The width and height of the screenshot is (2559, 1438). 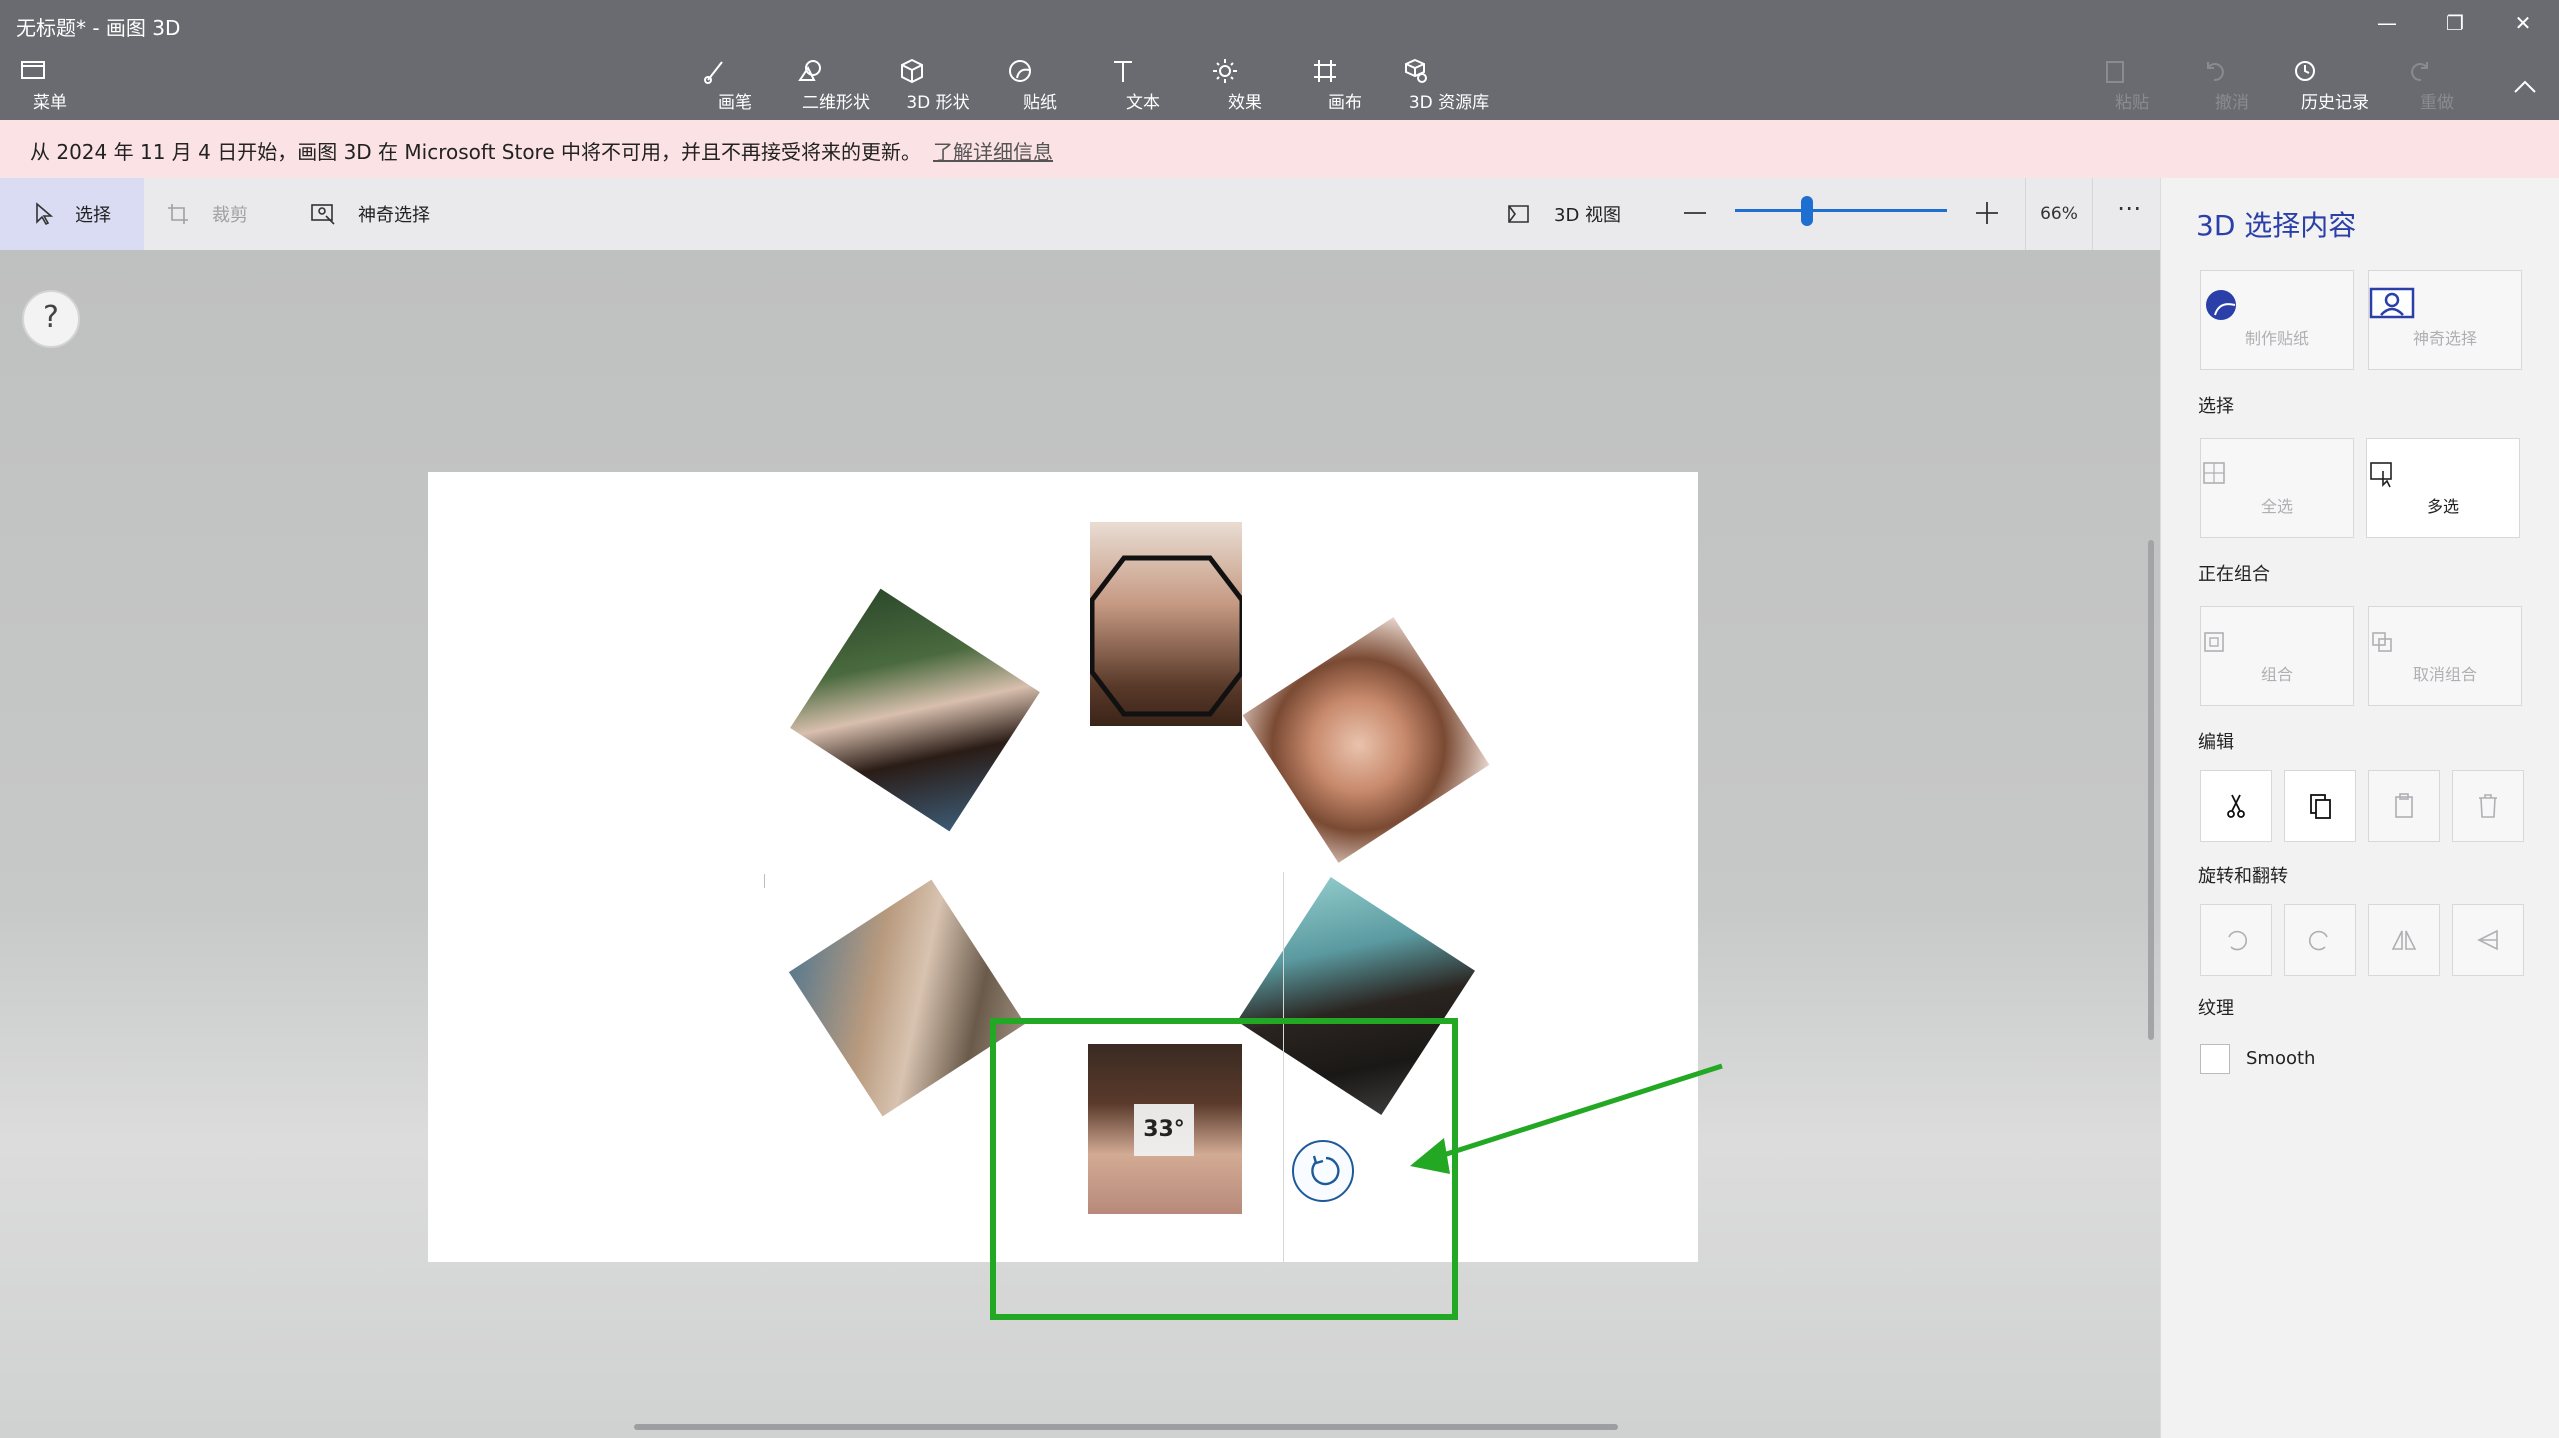 I want to click on cut-button, so click(x=2236, y=806).